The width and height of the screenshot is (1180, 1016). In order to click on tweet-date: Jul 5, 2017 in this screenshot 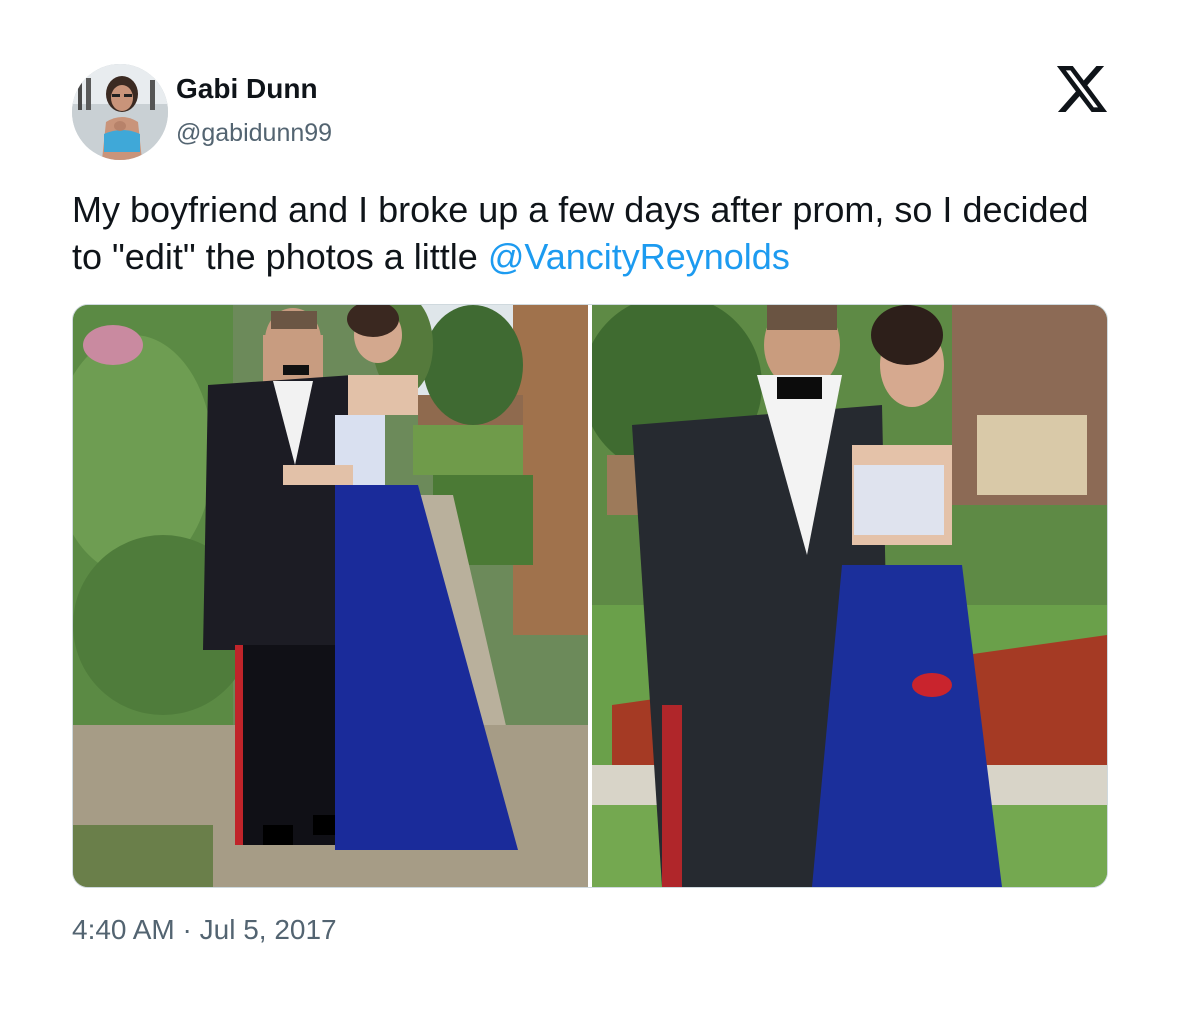, I will do `click(268, 929)`.